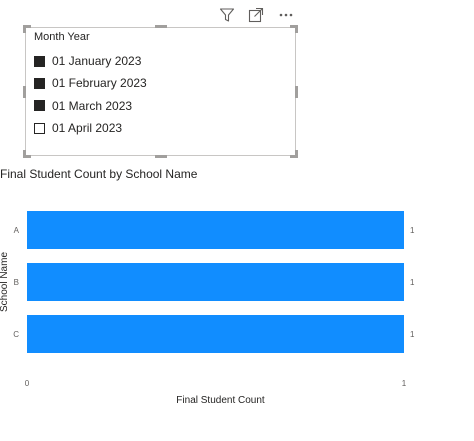 This screenshot has width=474, height=441. What do you see at coordinates (27, 383) in the screenshot?
I see `x-tick-label: 0` at bounding box center [27, 383].